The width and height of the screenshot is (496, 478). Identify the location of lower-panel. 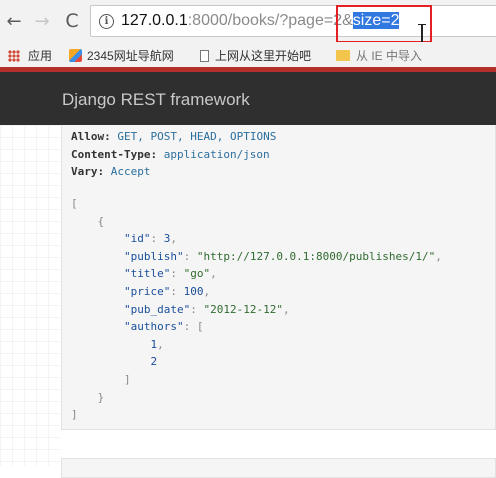
(278, 468).